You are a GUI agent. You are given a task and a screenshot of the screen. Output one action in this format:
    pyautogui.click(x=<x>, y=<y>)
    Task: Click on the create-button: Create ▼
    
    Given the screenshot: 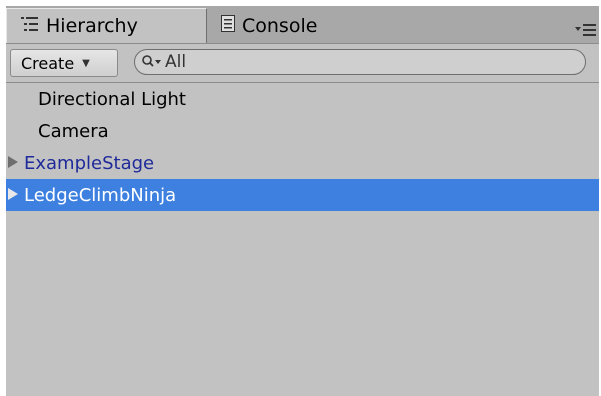 What is the action you would take?
    pyautogui.click(x=64, y=63)
    